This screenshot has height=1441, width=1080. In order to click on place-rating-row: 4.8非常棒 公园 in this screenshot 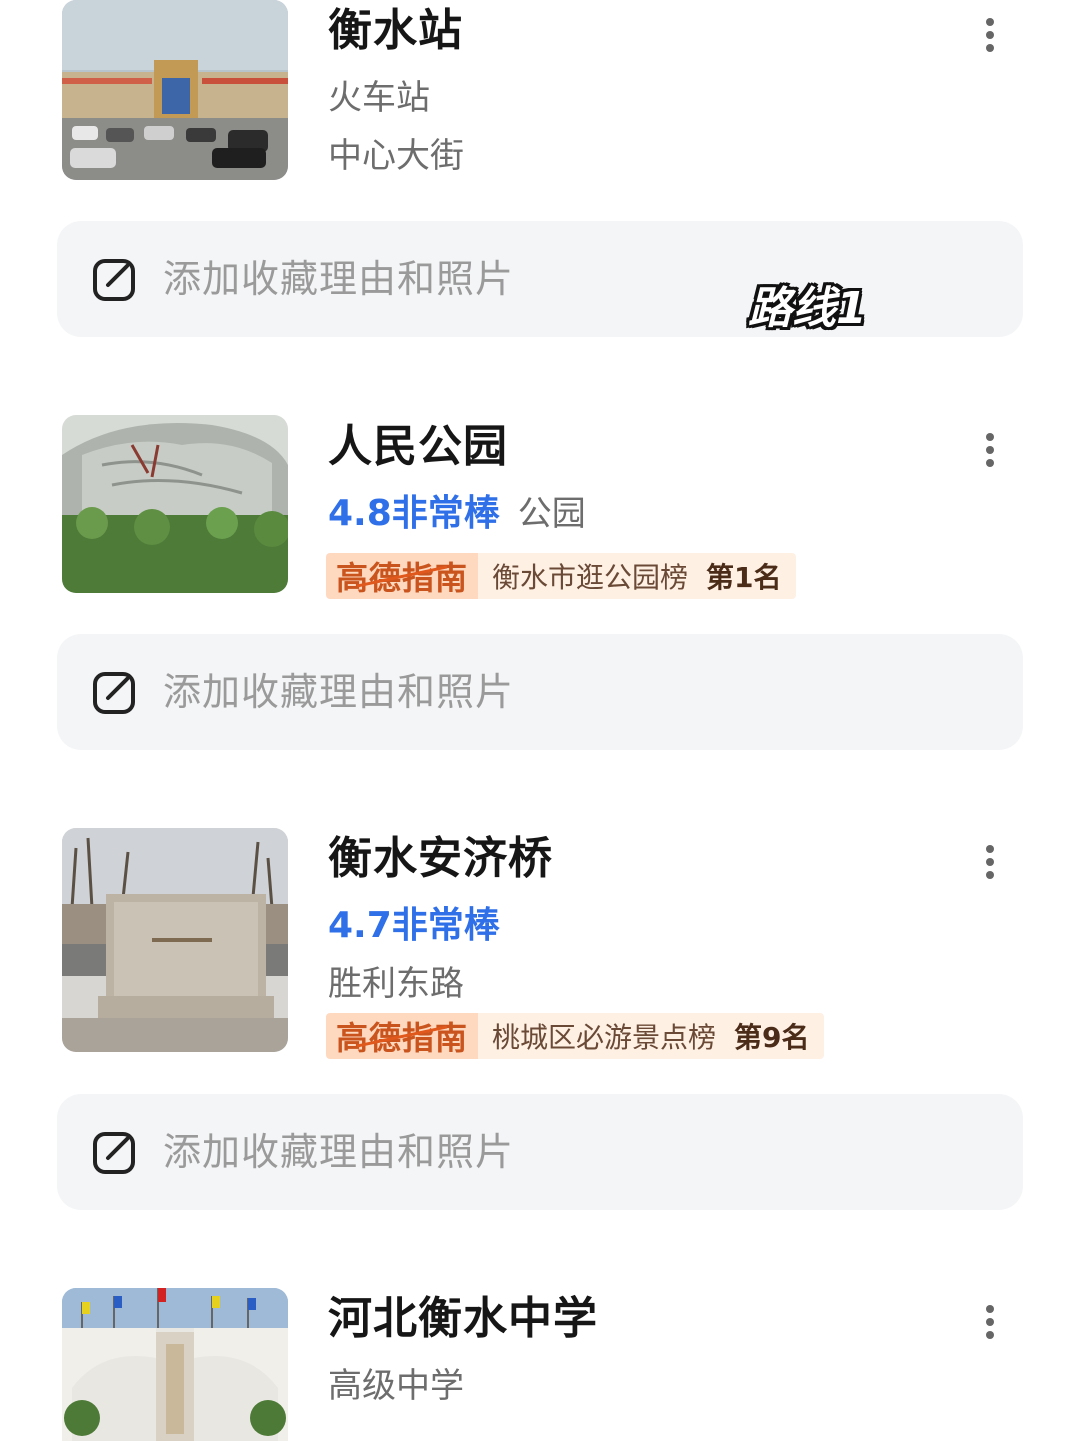, I will do `click(457, 510)`.